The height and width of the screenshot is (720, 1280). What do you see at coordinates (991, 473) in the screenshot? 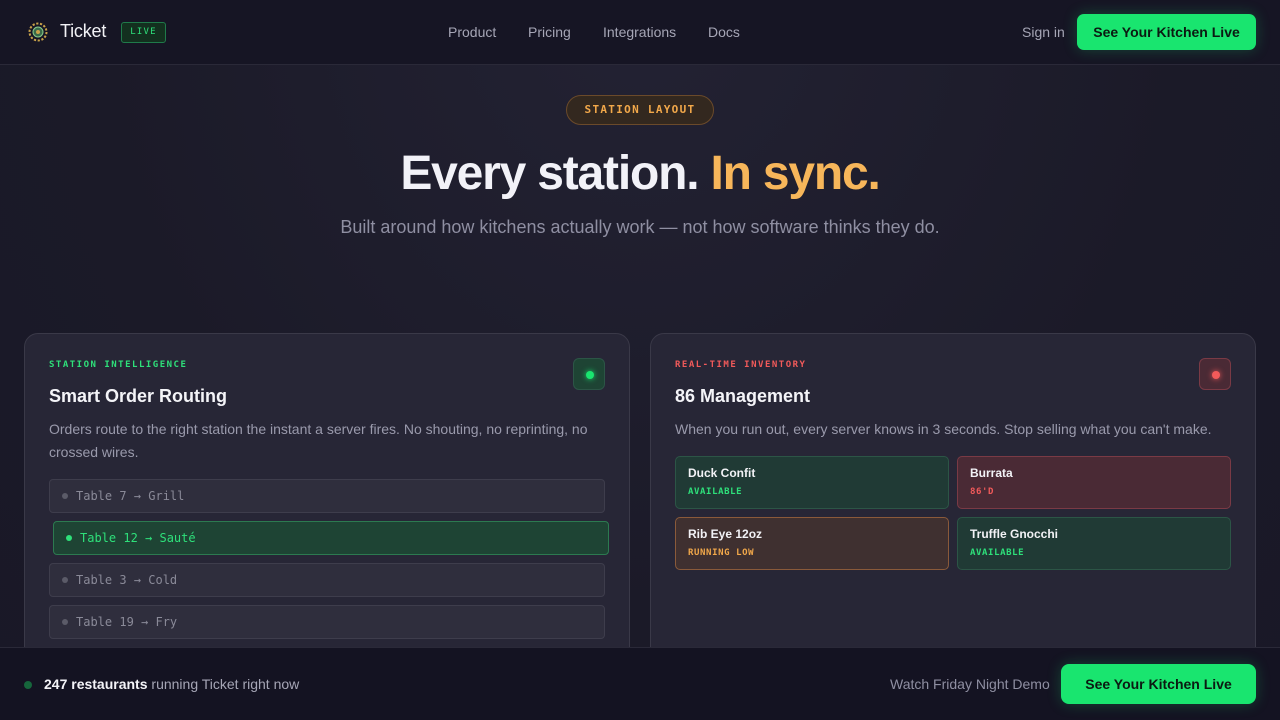
I see `item-name: Burrata` at bounding box center [991, 473].